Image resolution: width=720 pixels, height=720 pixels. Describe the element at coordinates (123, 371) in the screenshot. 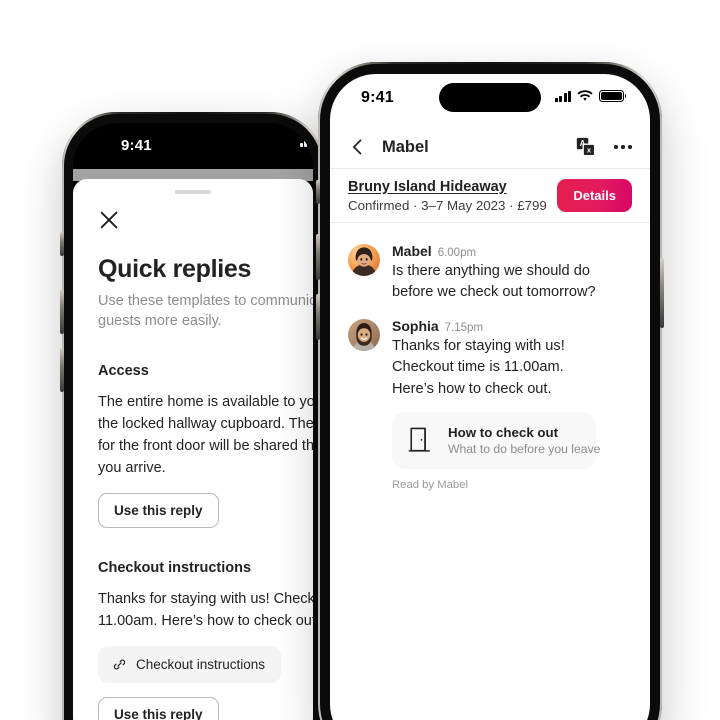

I see `section-title: Access` at that location.